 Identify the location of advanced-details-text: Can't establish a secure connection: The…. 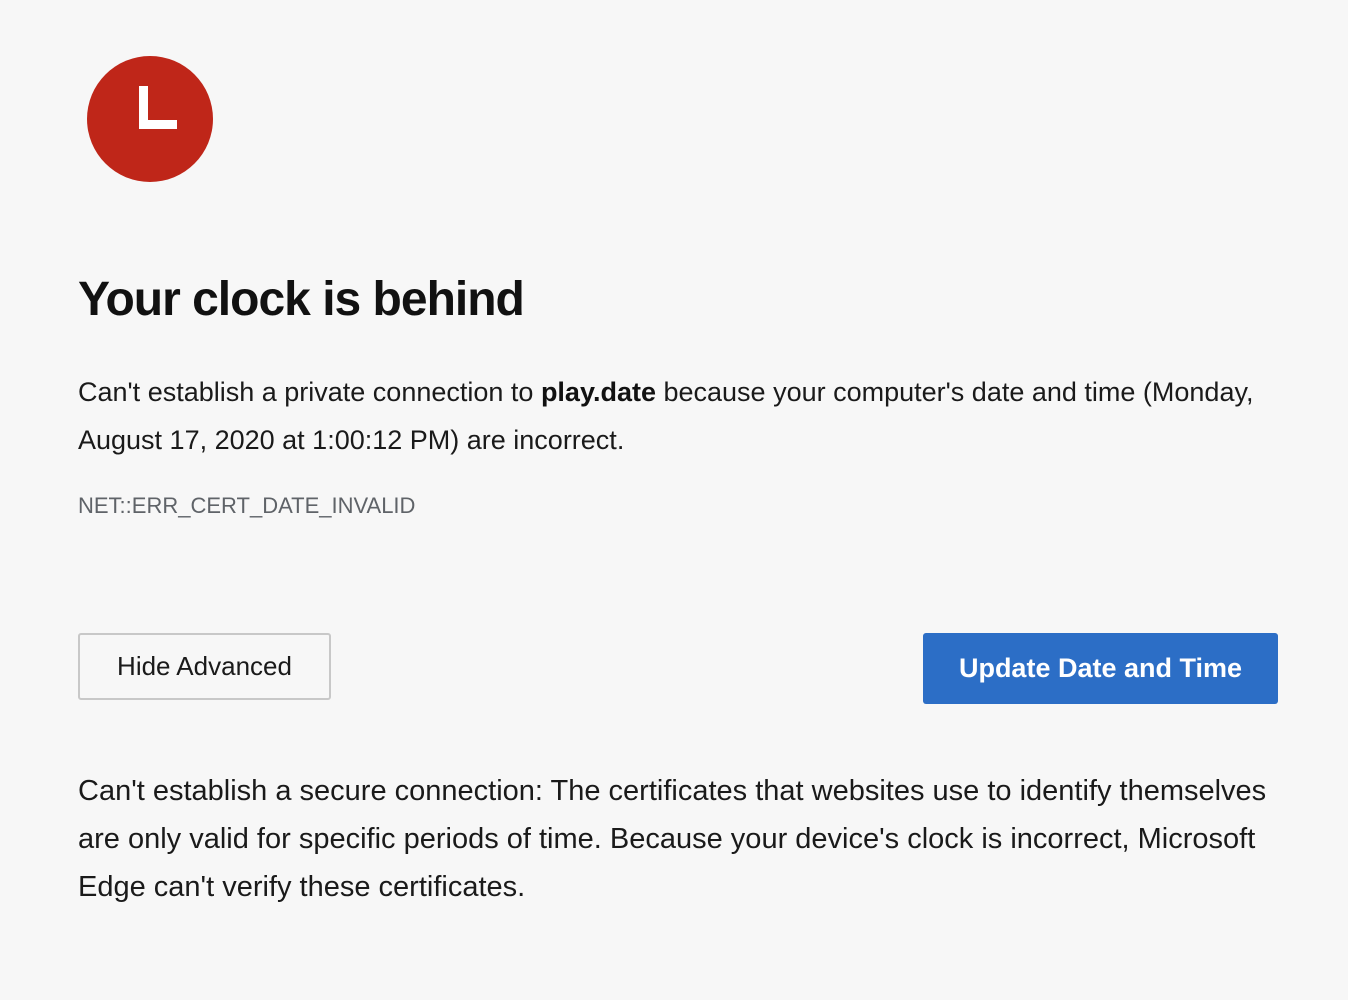
(672, 839).